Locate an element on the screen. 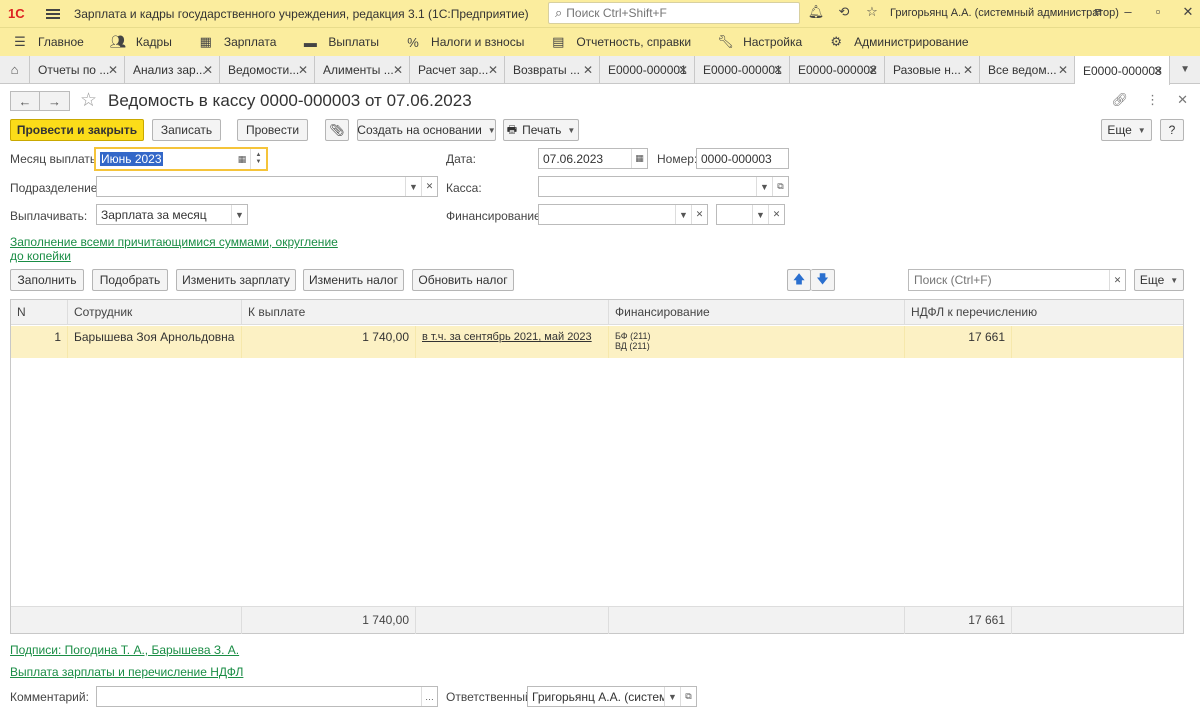 This screenshot has height=717, width=1200. table-search-input is located at coordinates (1009, 280).